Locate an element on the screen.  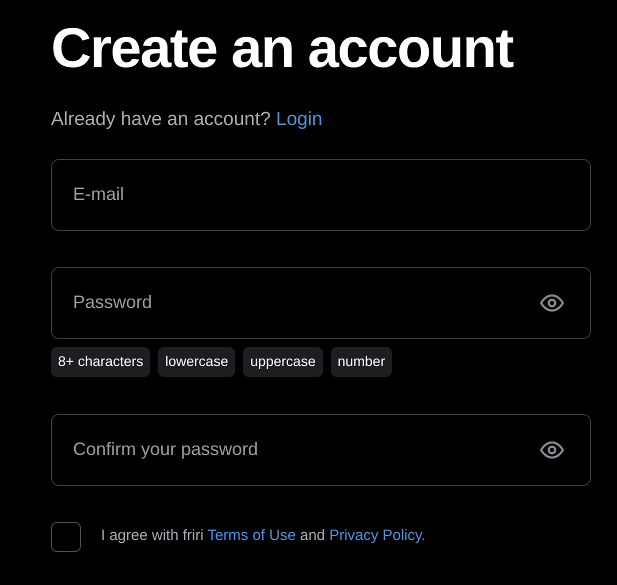
input-field: Password is located at coordinates (321, 302).